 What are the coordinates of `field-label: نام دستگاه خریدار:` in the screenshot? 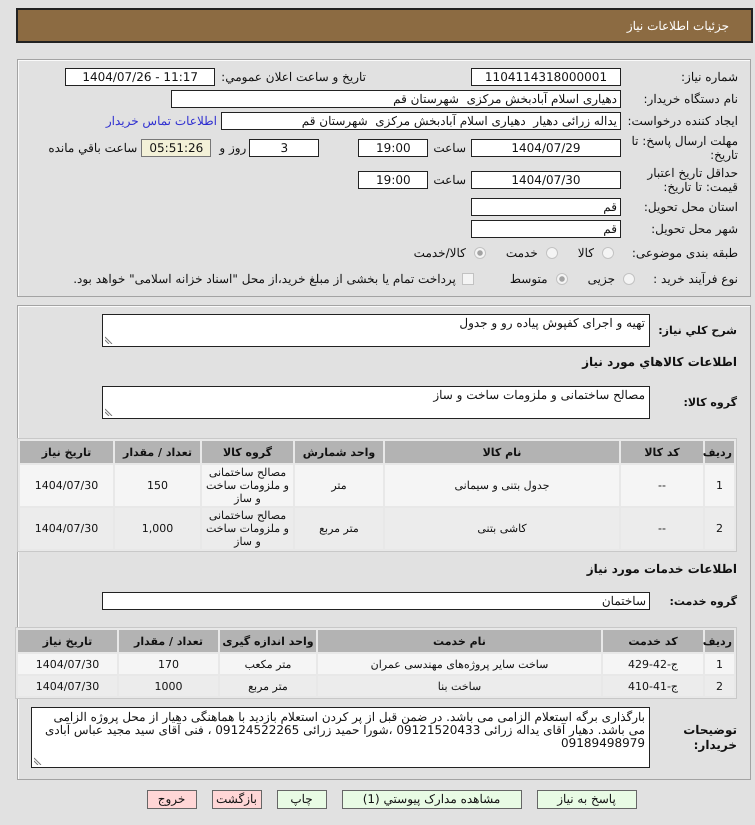 It's located at (690, 99).